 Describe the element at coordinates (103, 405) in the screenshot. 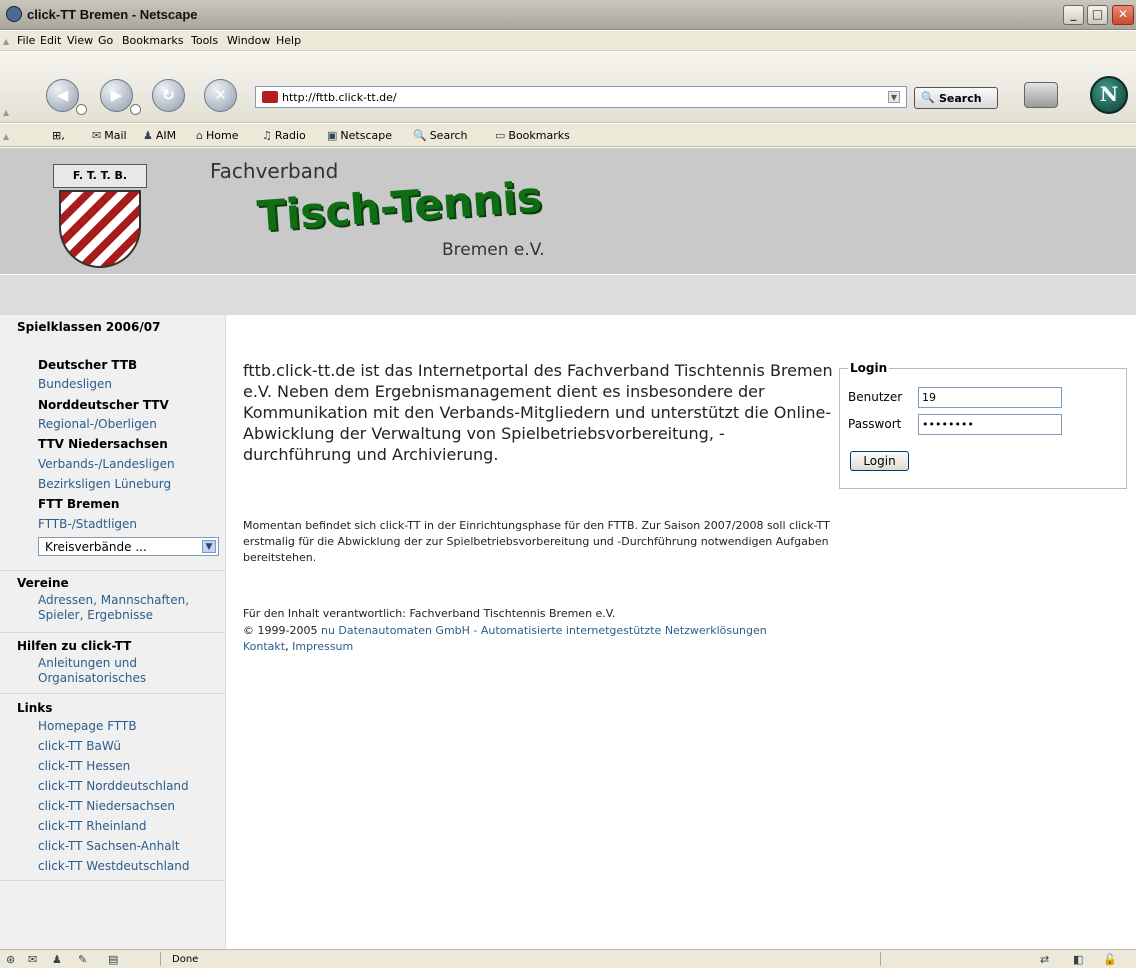

I see `sidebar-group-nttv: Norddeutscher TTV` at that location.